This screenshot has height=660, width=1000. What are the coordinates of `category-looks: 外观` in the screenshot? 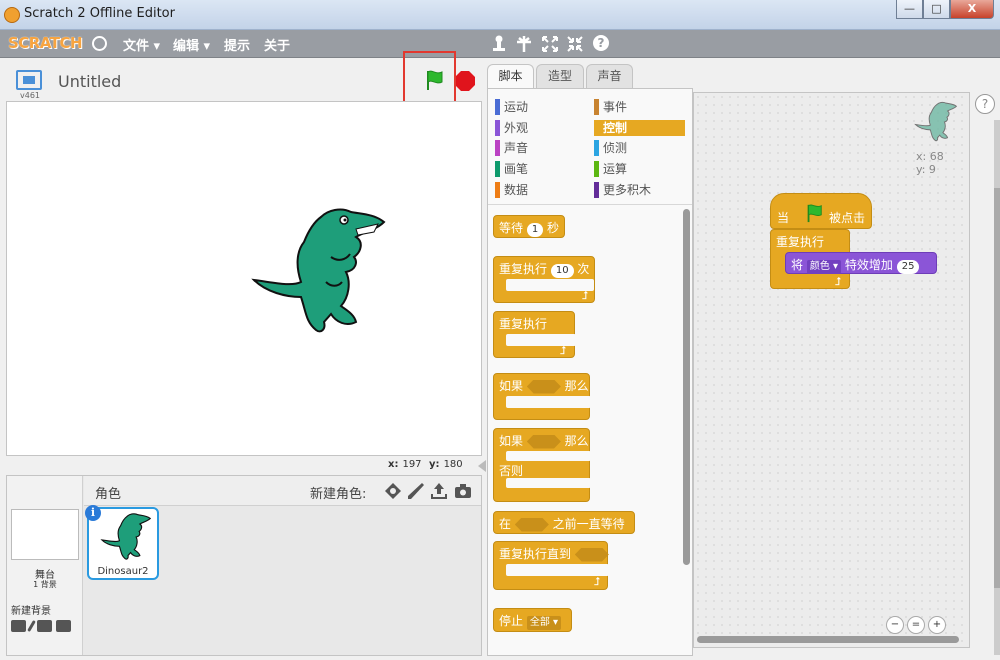 It's located at (540, 128).